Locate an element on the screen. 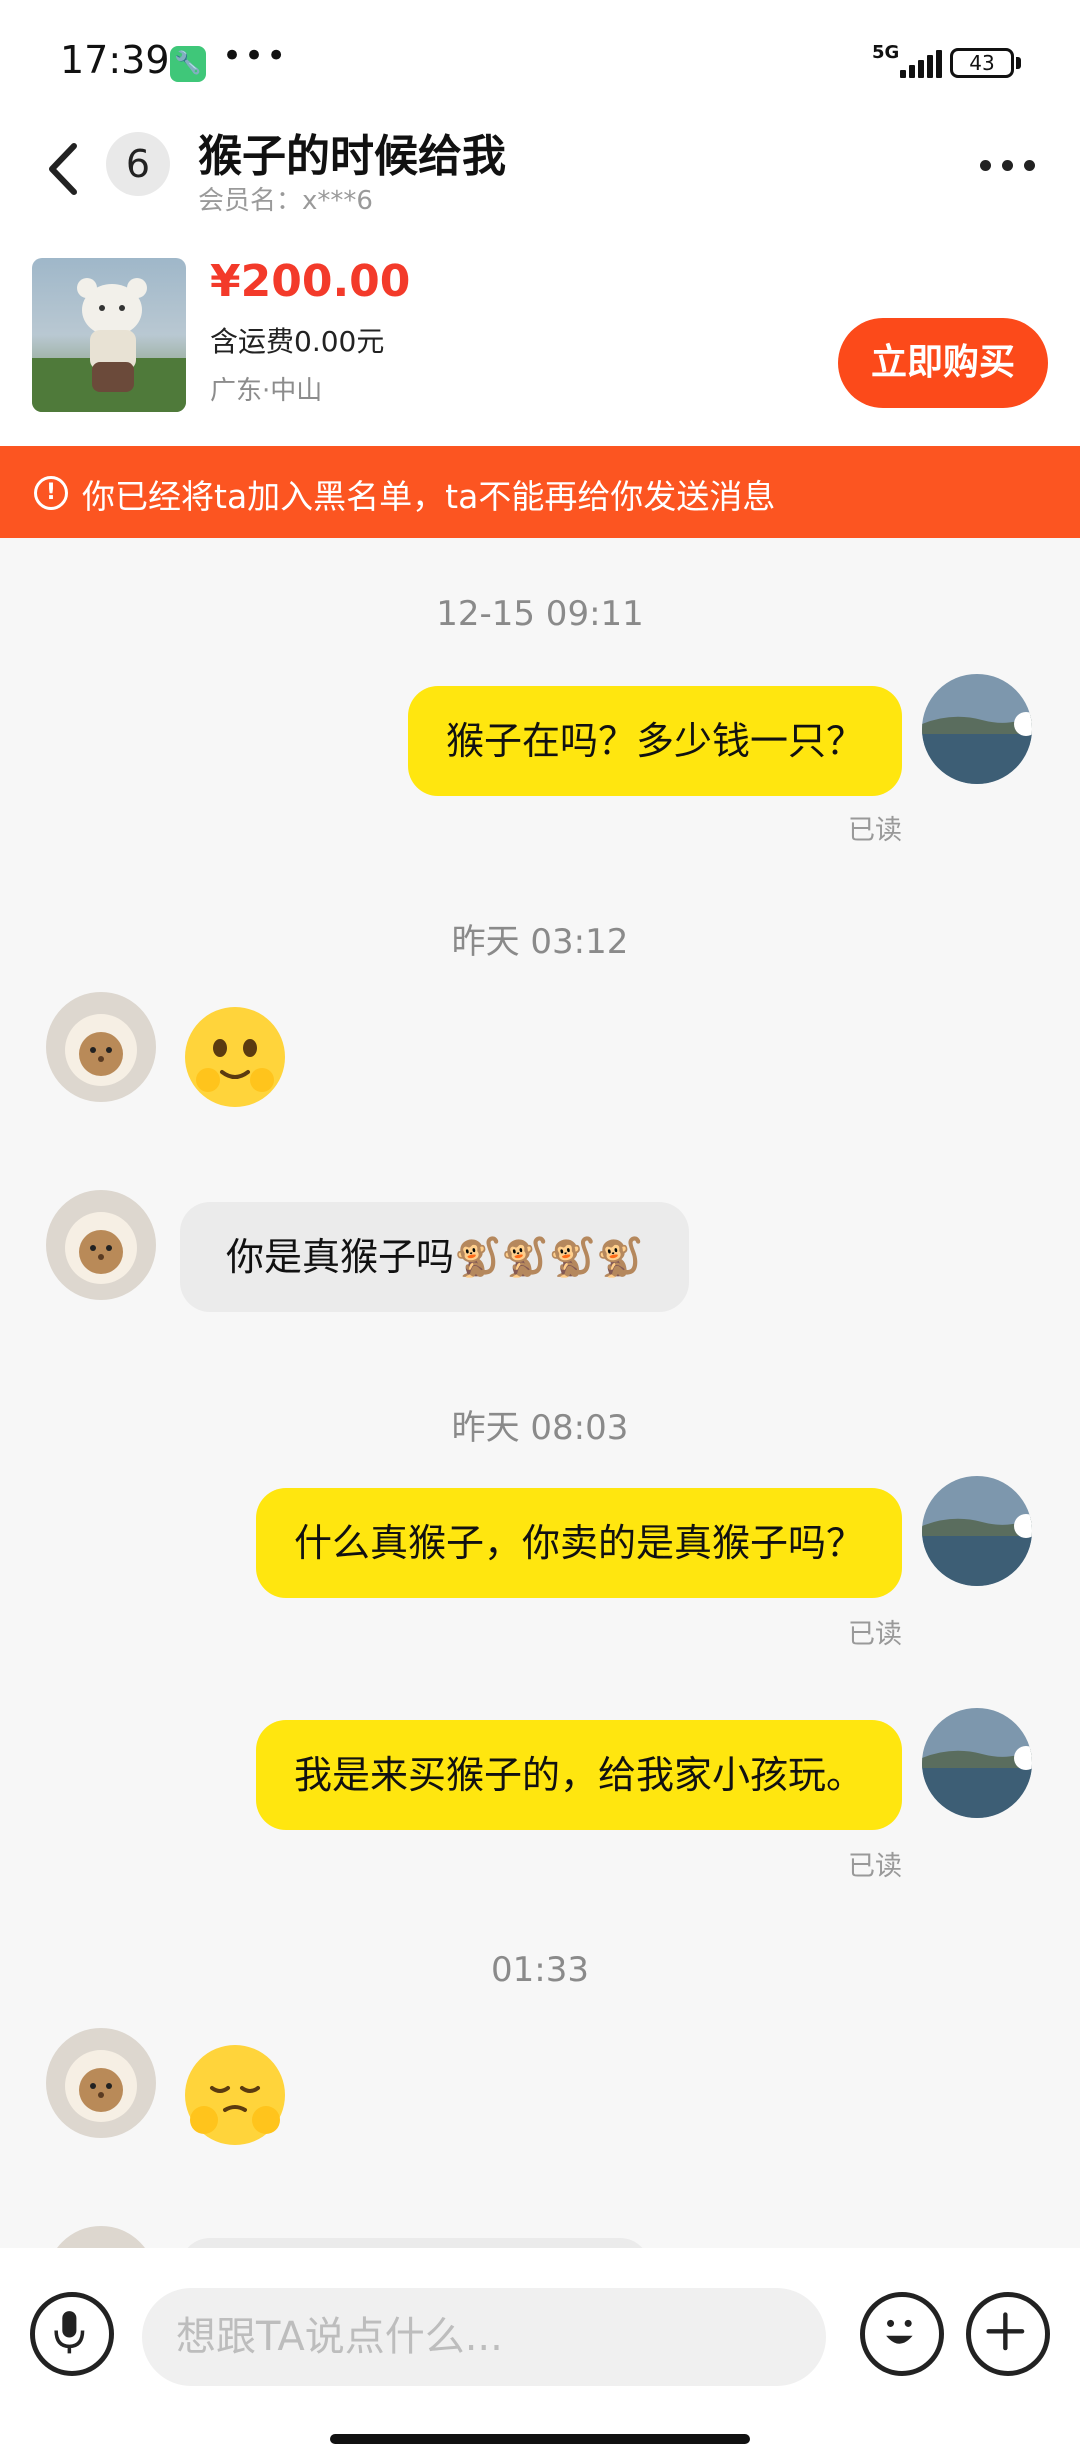 The height and width of the screenshot is (2460, 1080). plus-icon is located at coordinates (1008, 2334).